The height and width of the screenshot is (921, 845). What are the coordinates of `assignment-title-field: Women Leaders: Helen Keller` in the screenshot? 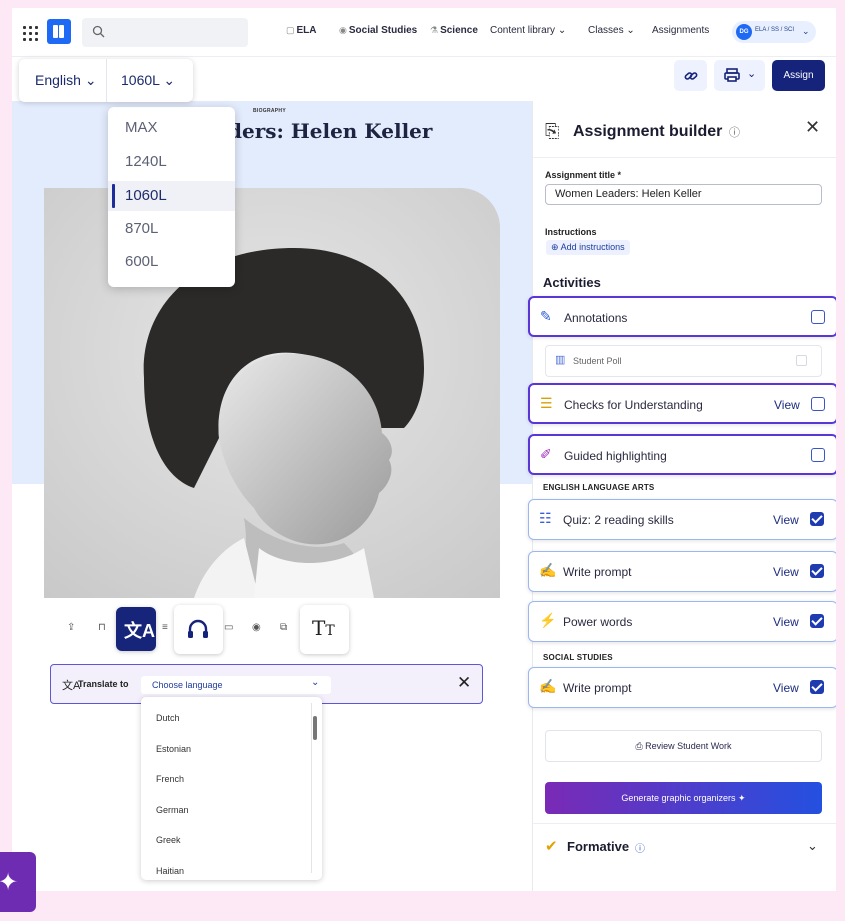 It's located at (683, 194).